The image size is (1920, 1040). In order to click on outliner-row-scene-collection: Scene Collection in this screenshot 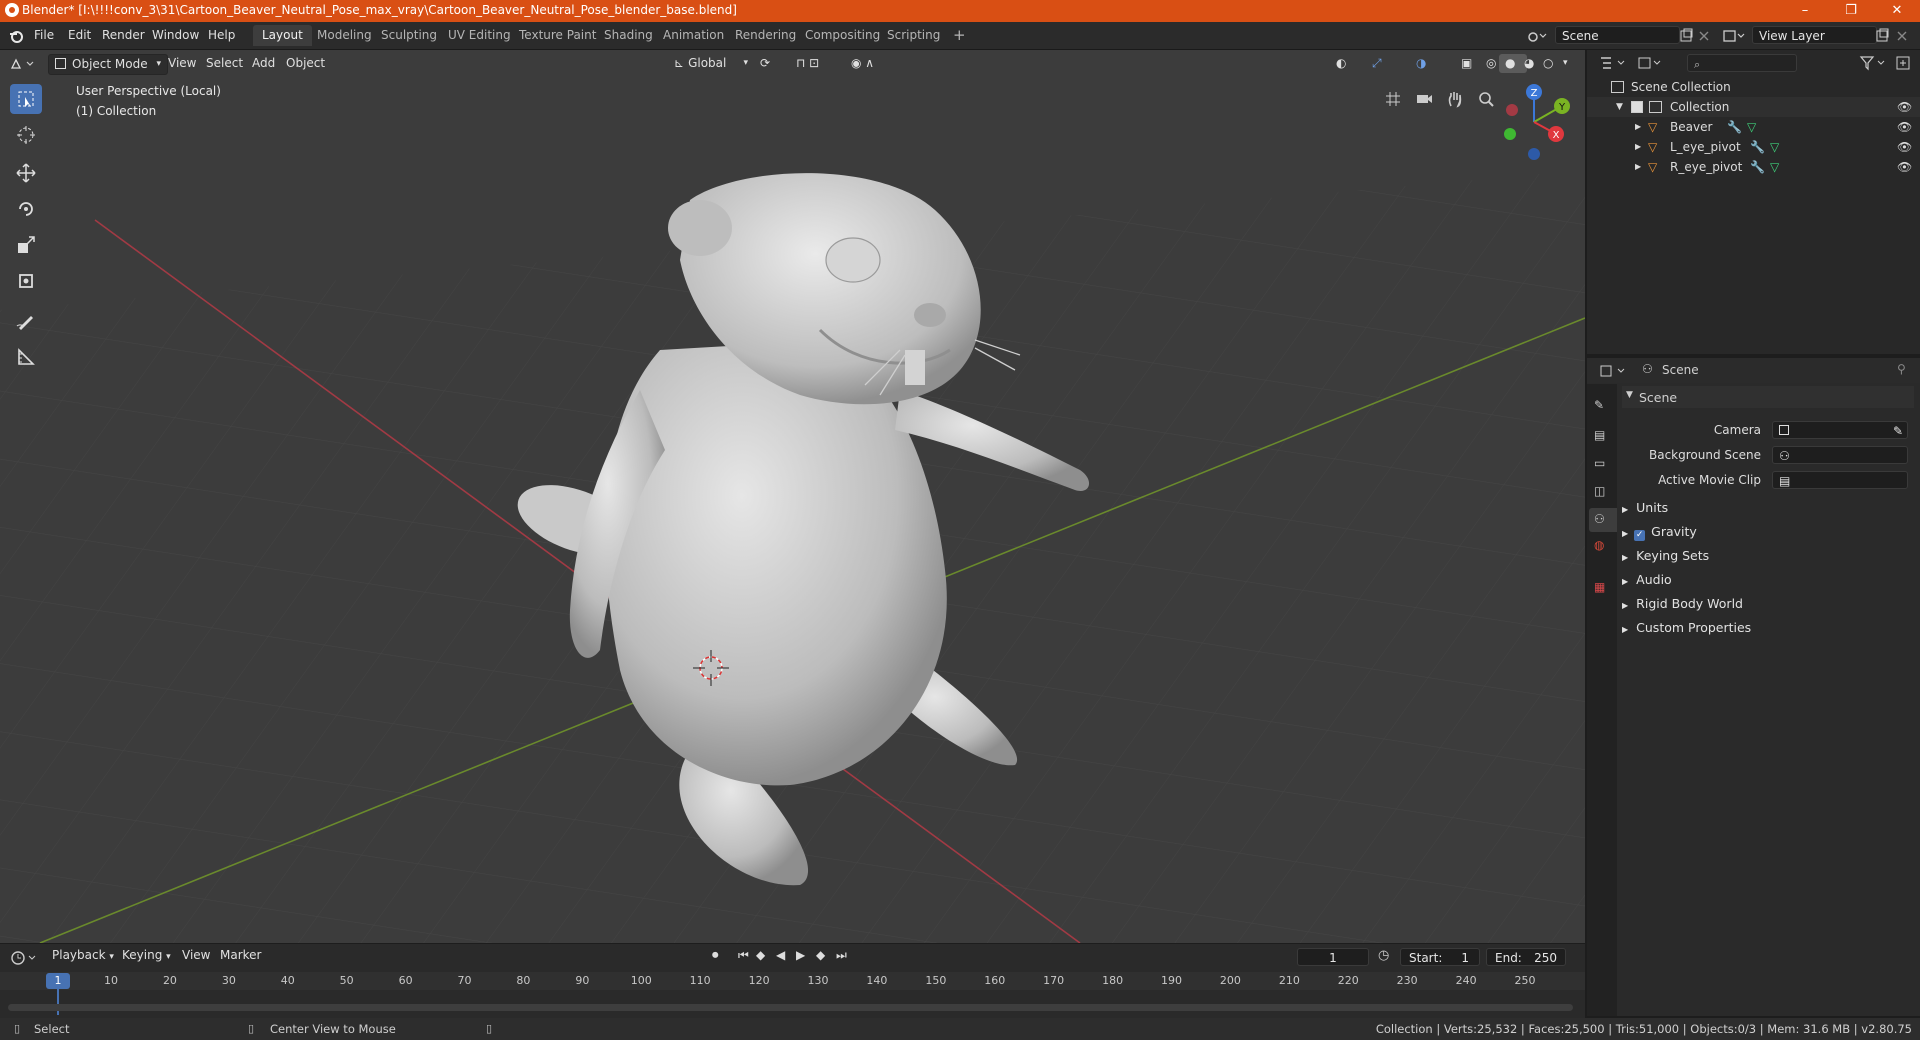, I will do `click(1753, 87)`.